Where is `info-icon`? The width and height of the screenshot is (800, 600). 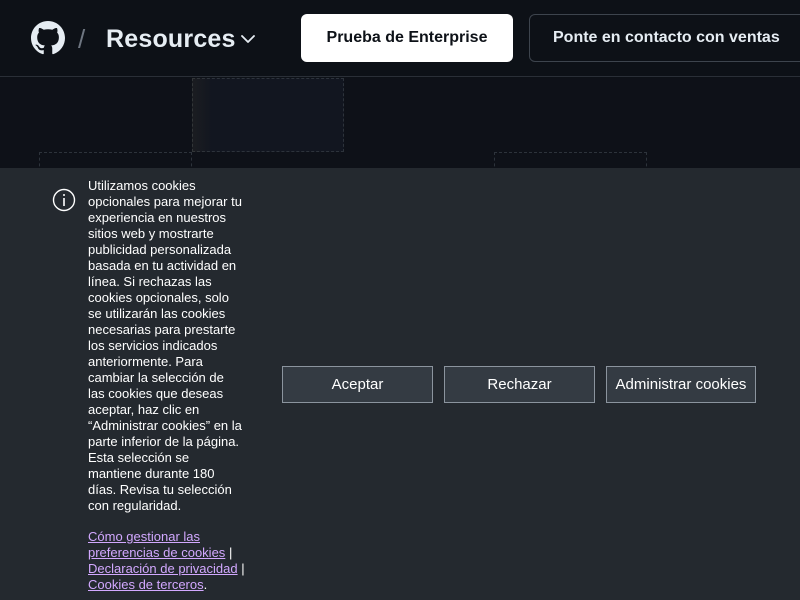 info-icon is located at coordinates (64, 200).